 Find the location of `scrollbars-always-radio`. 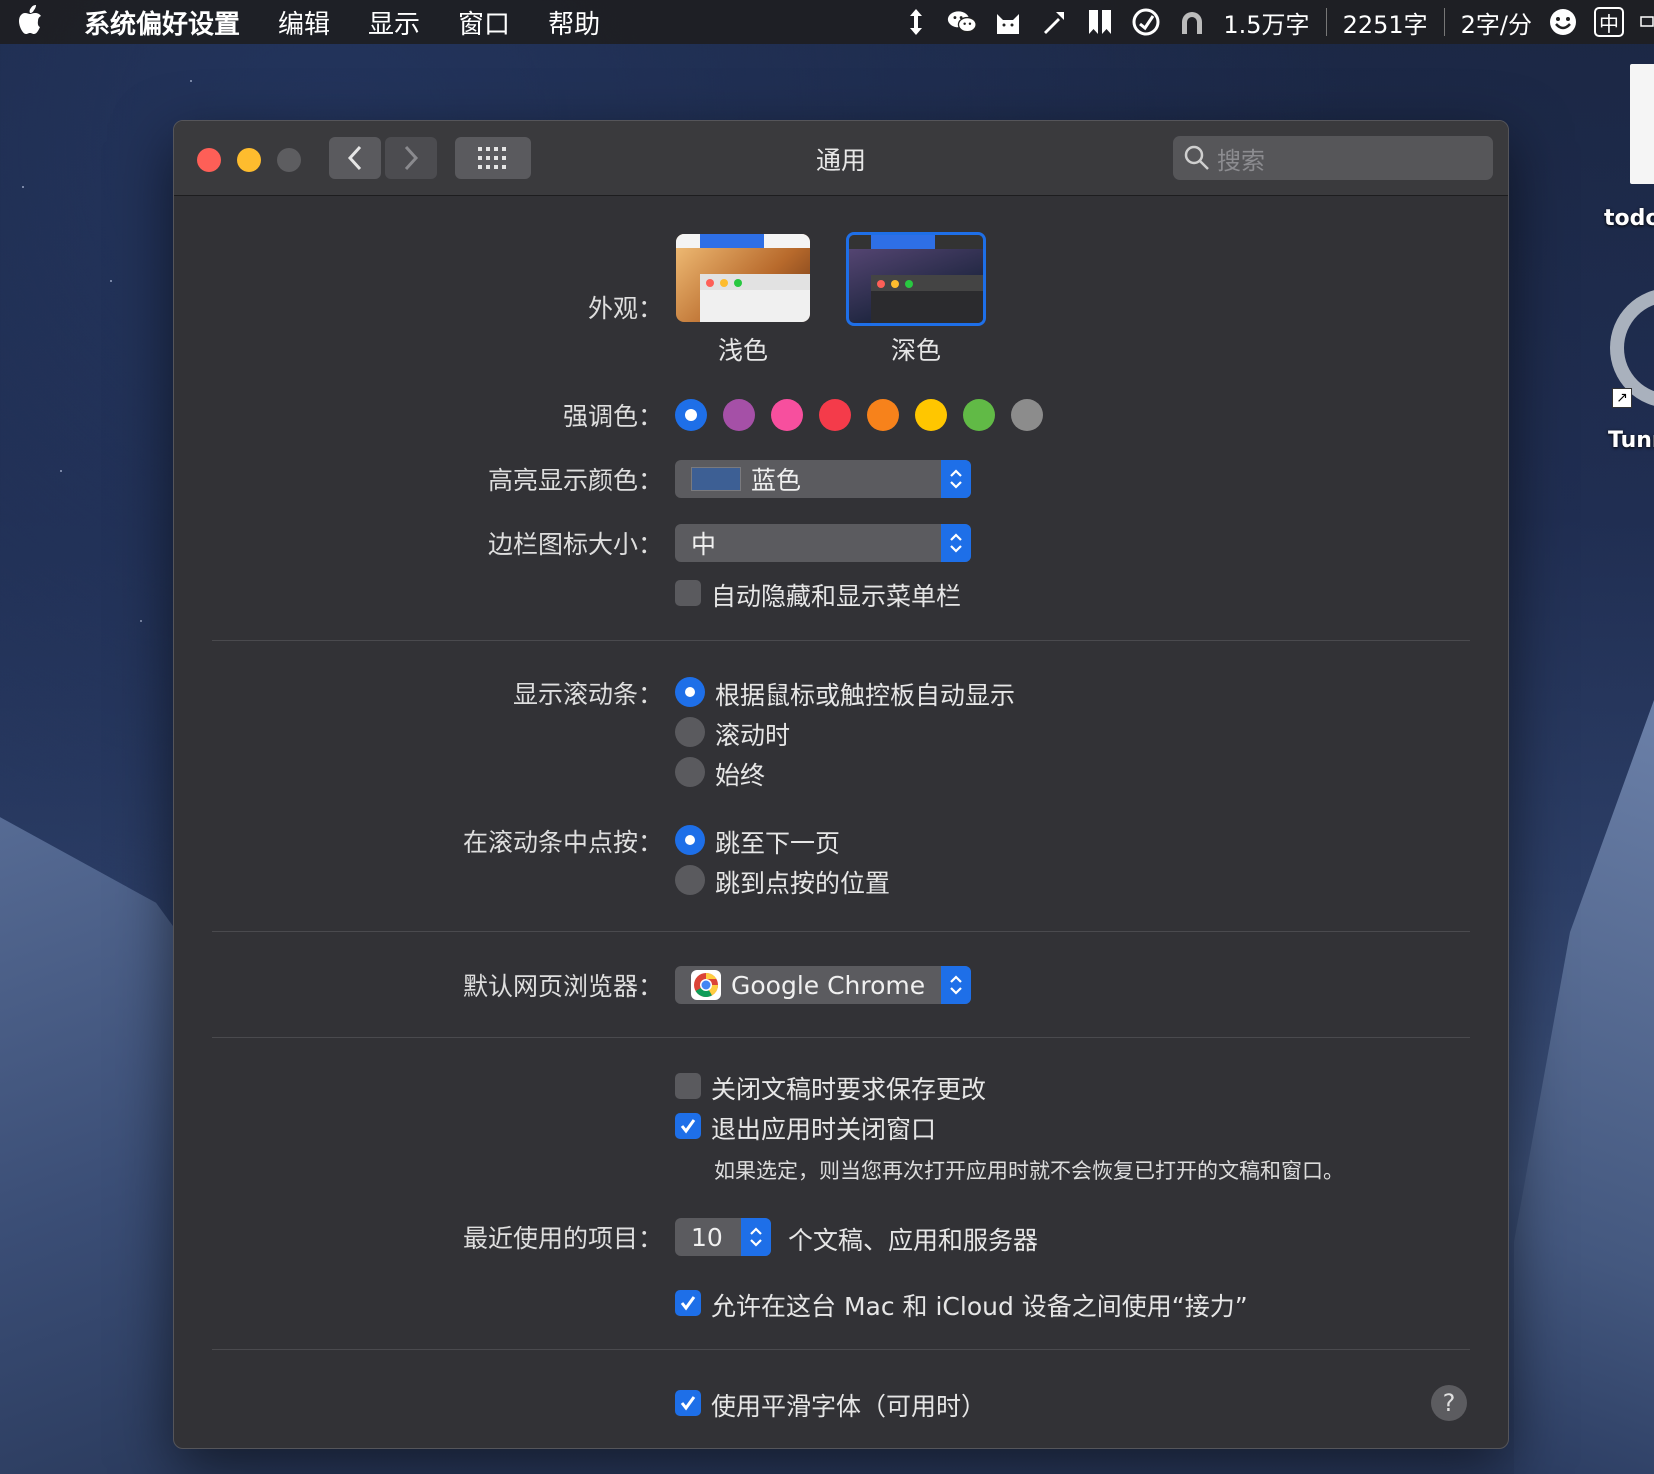

scrollbars-always-radio is located at coordinates (690, 772).